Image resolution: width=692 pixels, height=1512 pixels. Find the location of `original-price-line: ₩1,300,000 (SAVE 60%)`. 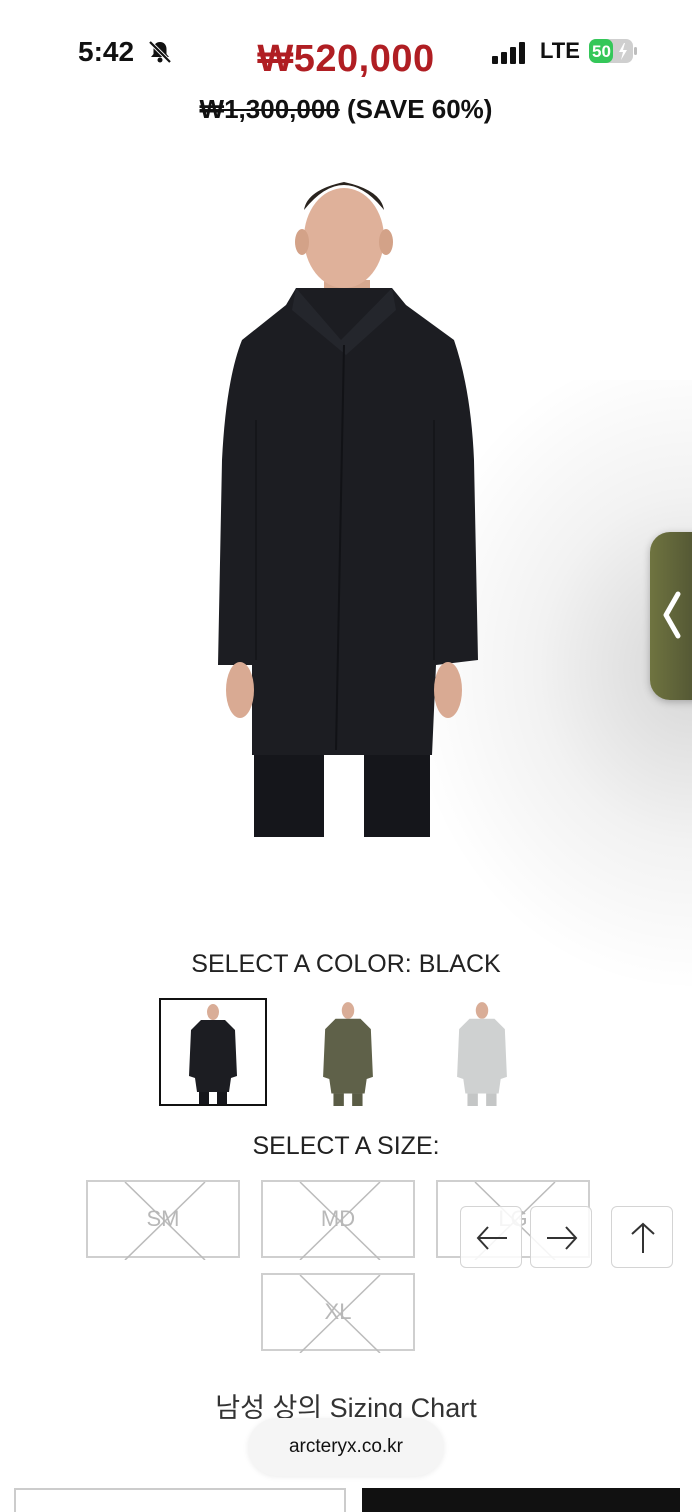

original-price-line: ₩1,300,000 (SAVE 60%) is located at coordinates (346, 109).